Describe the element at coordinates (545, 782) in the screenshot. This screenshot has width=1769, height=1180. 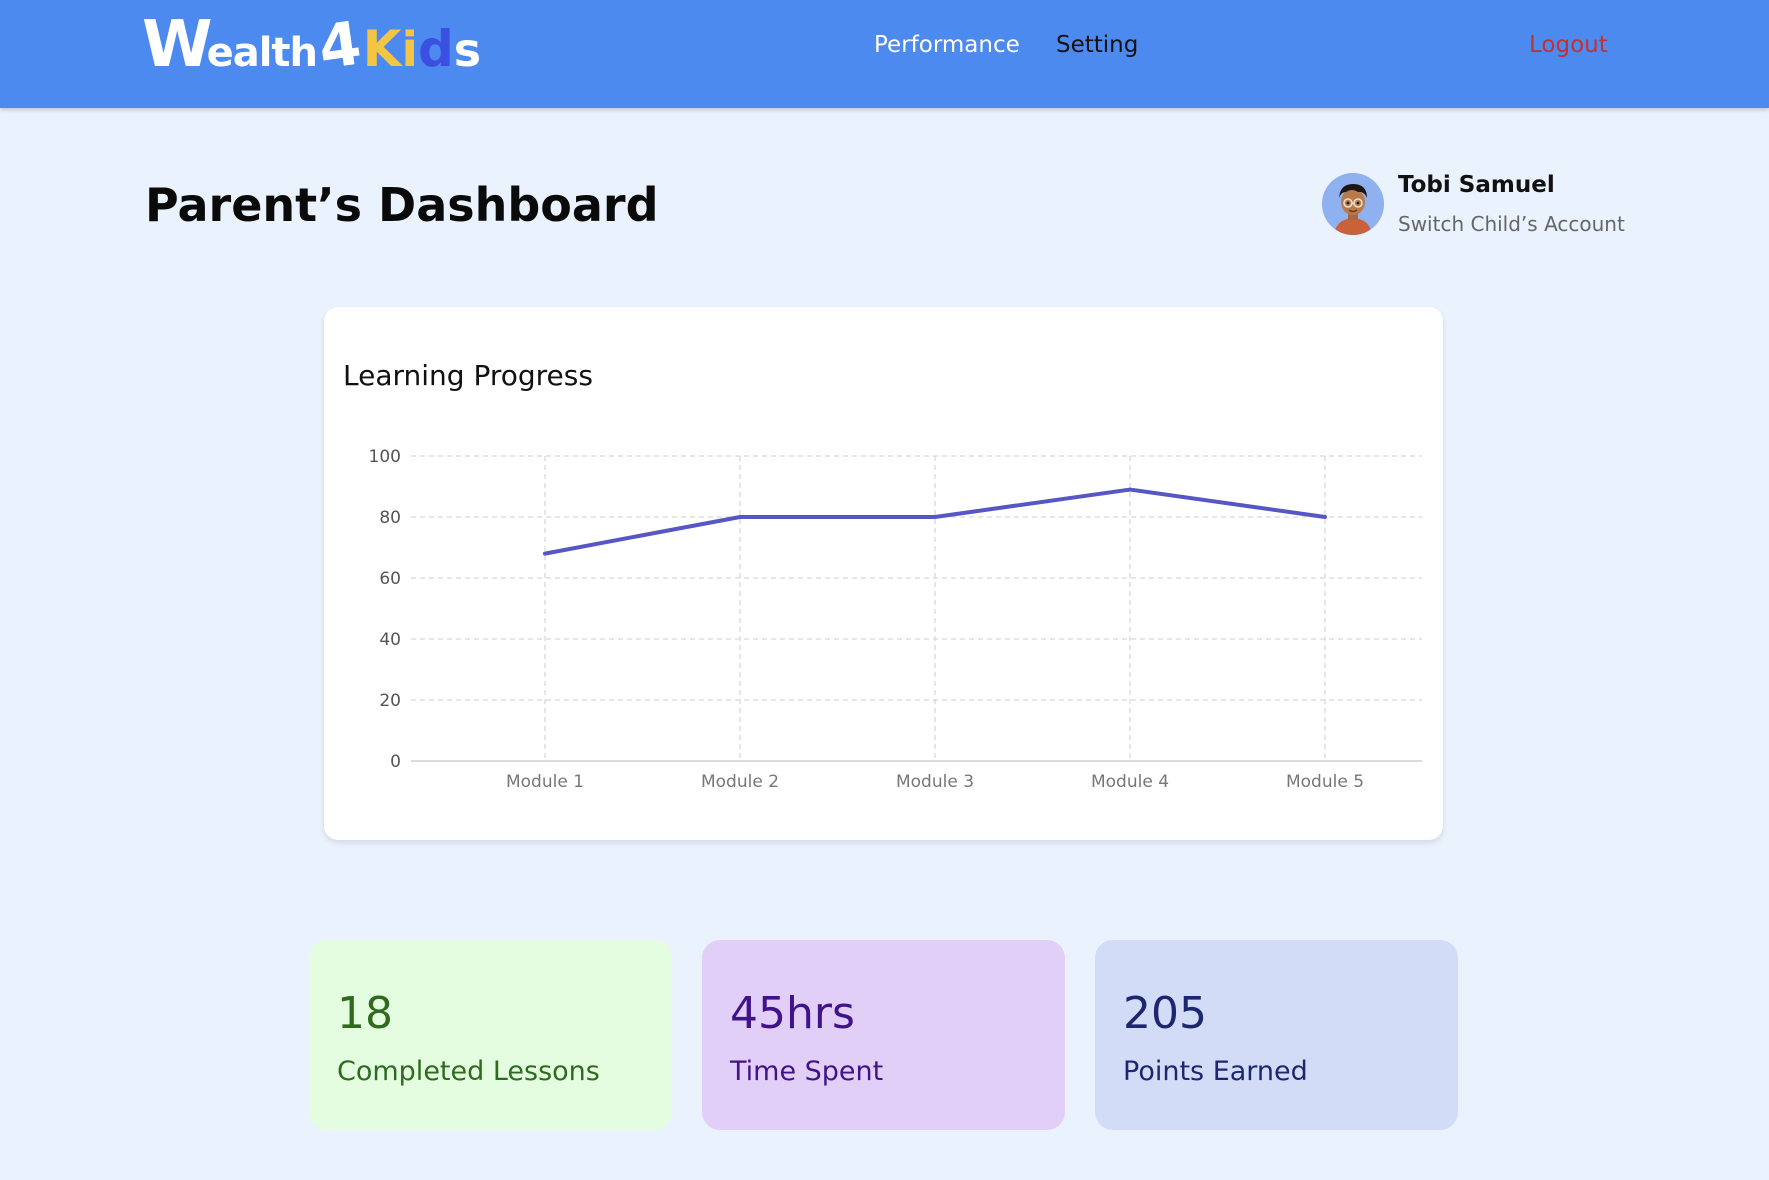
I see `x-tick-label: Module 1` at that location.